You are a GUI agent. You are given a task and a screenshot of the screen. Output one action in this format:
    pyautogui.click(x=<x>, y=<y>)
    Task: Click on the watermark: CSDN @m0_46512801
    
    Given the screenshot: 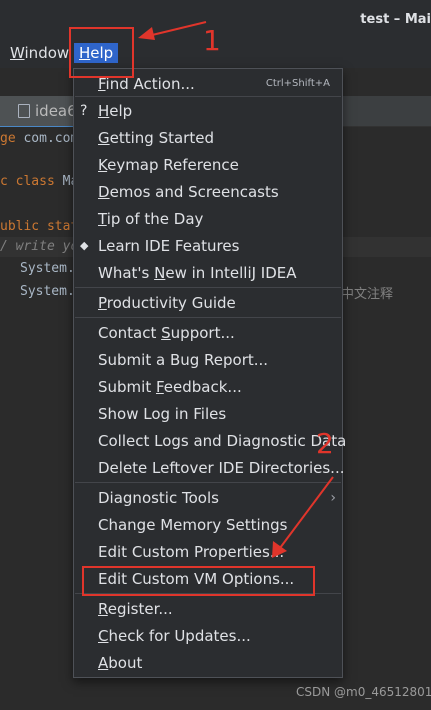 What is the action you would take?
    pyautogui.click(x=363, y=692)
    